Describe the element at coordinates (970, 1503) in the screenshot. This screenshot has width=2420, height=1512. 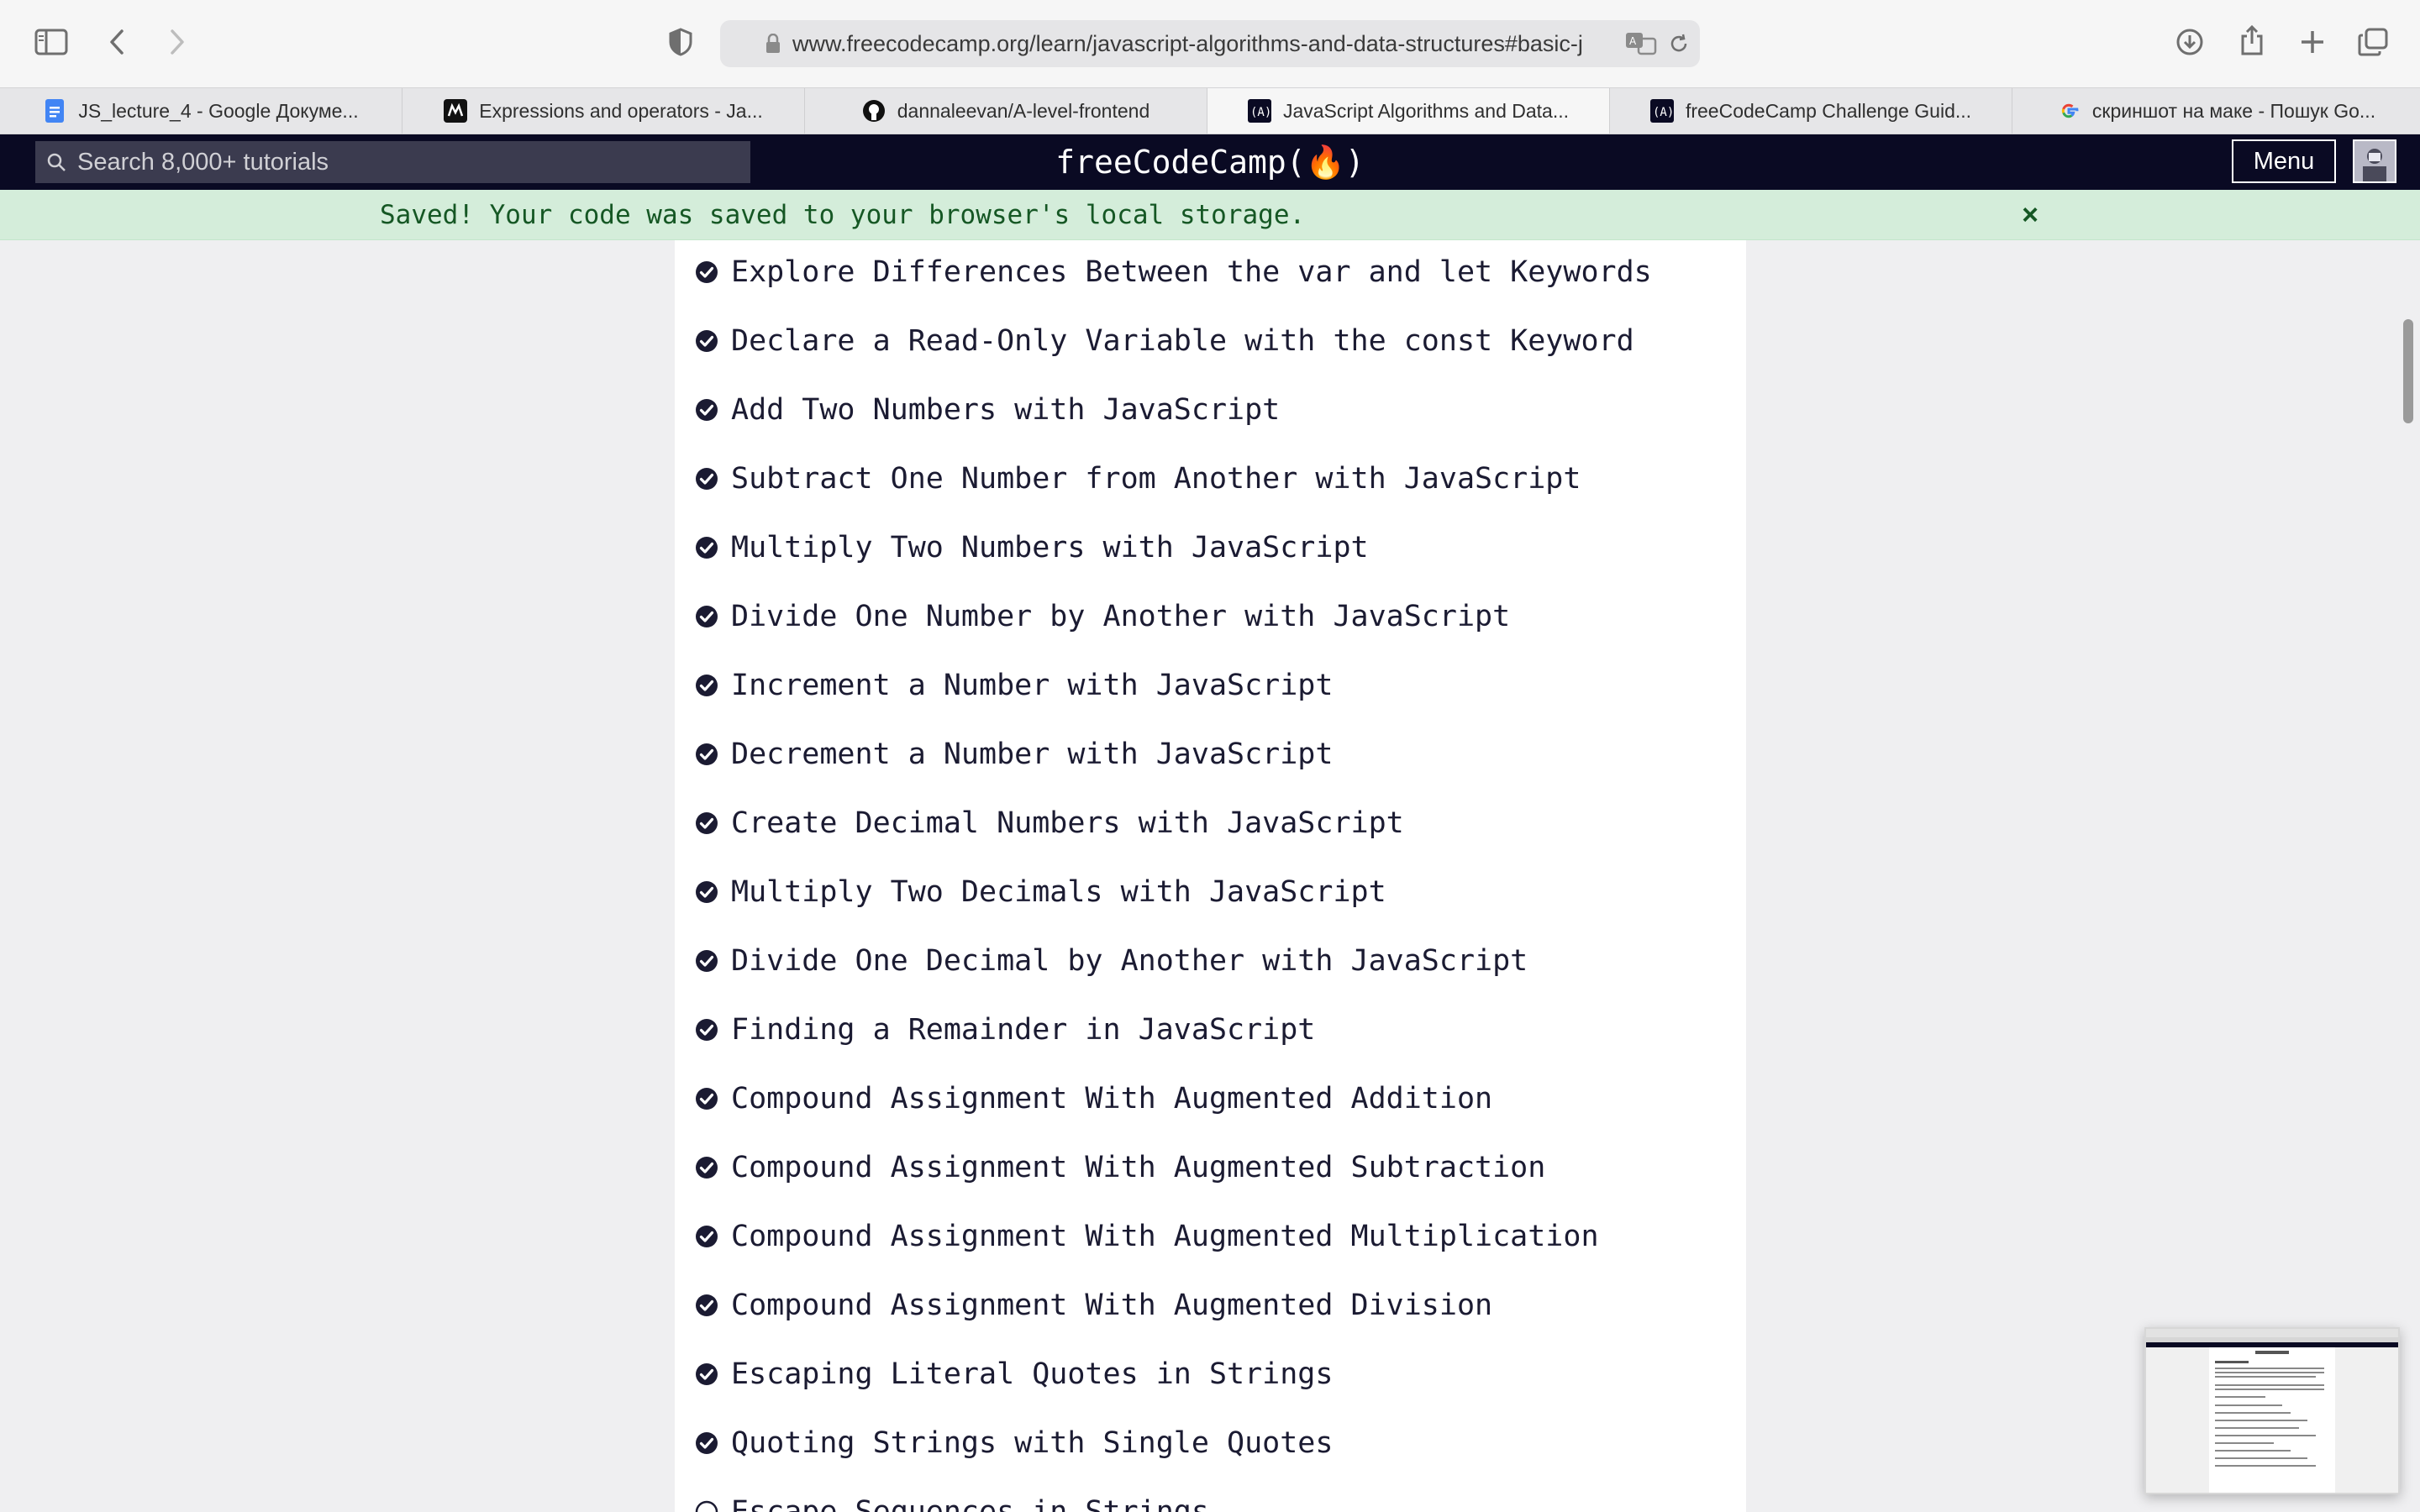
I see `challenge-title: Escape Sequences in Strings` at that location.